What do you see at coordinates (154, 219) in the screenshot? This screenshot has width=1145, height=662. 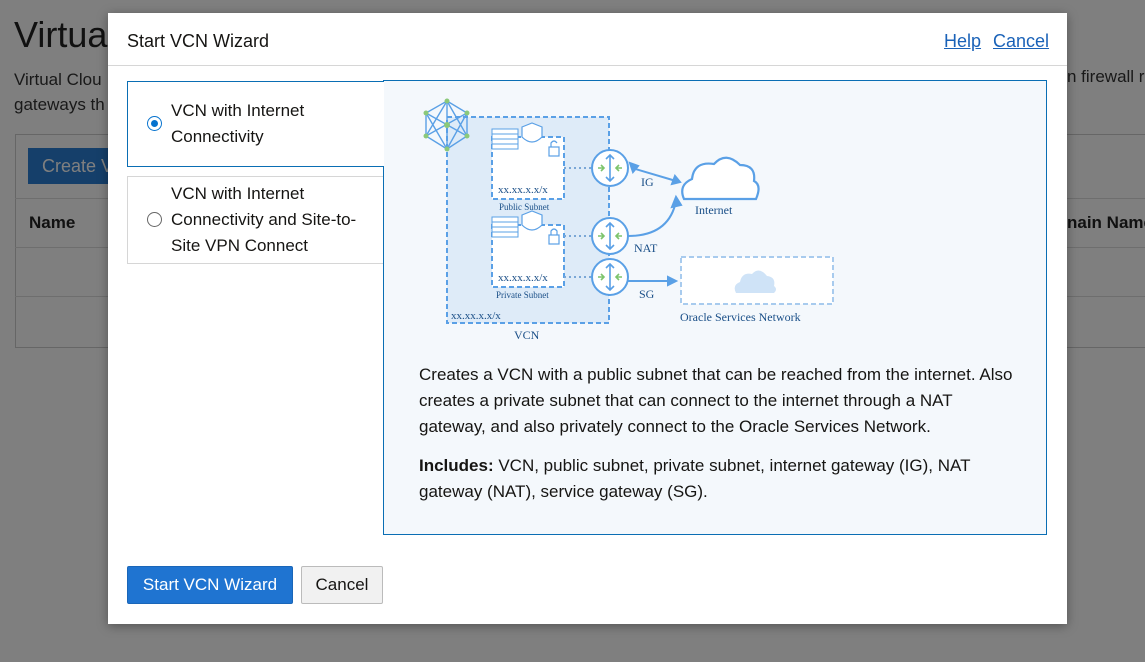 I see `radio-button` at bounding box center [154, 219].